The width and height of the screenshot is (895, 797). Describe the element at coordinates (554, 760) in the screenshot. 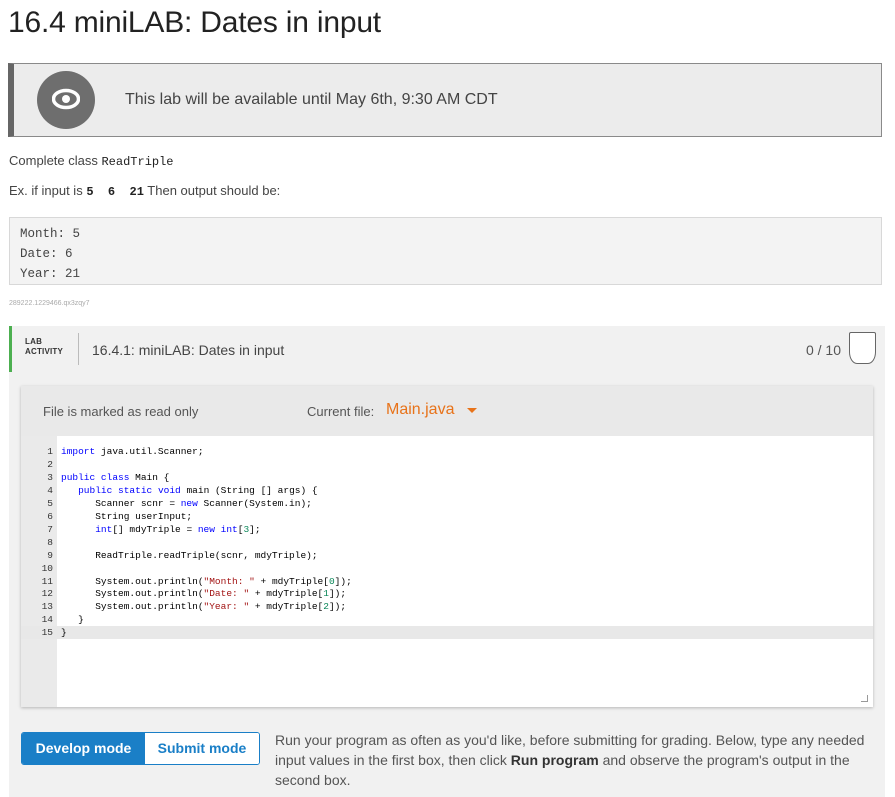

I see `run-program-label: Run program` at that location.